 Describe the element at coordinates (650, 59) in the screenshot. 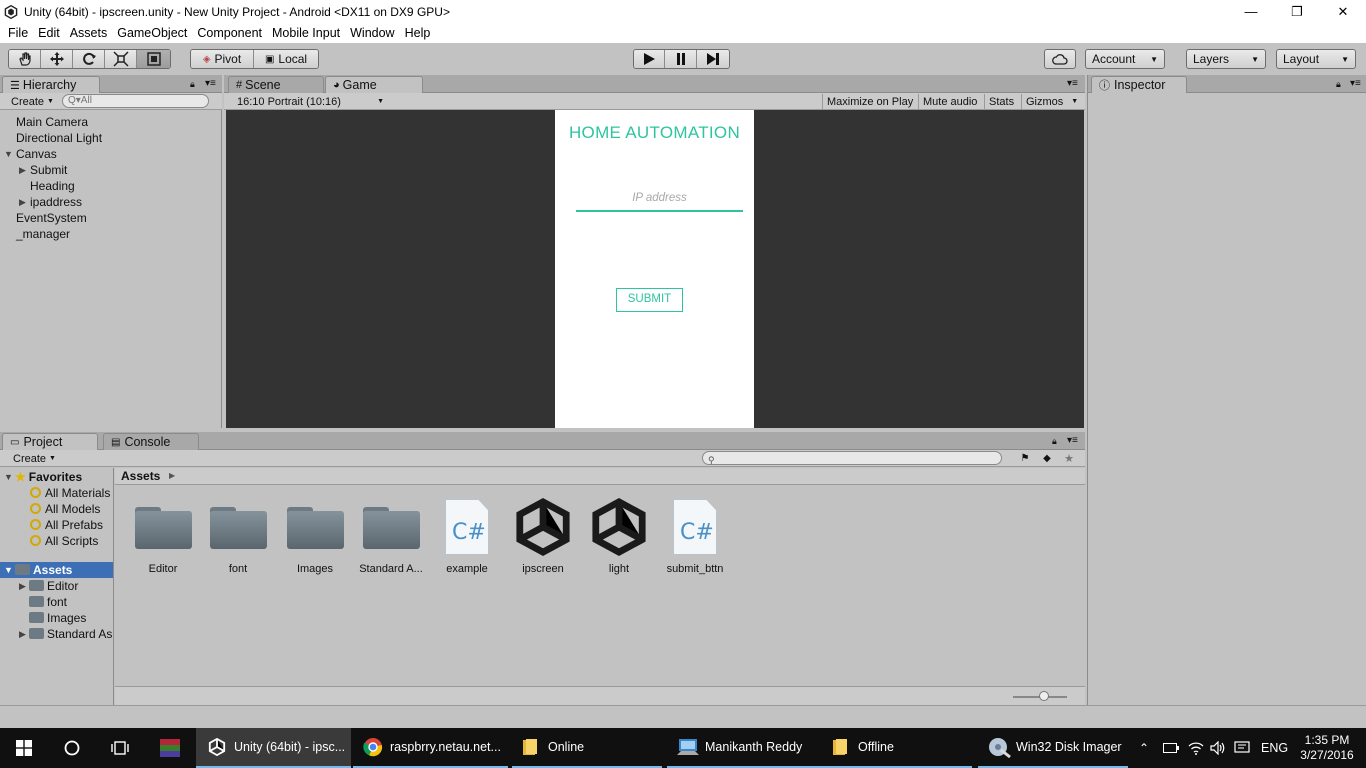

I see `play-button` at that location.